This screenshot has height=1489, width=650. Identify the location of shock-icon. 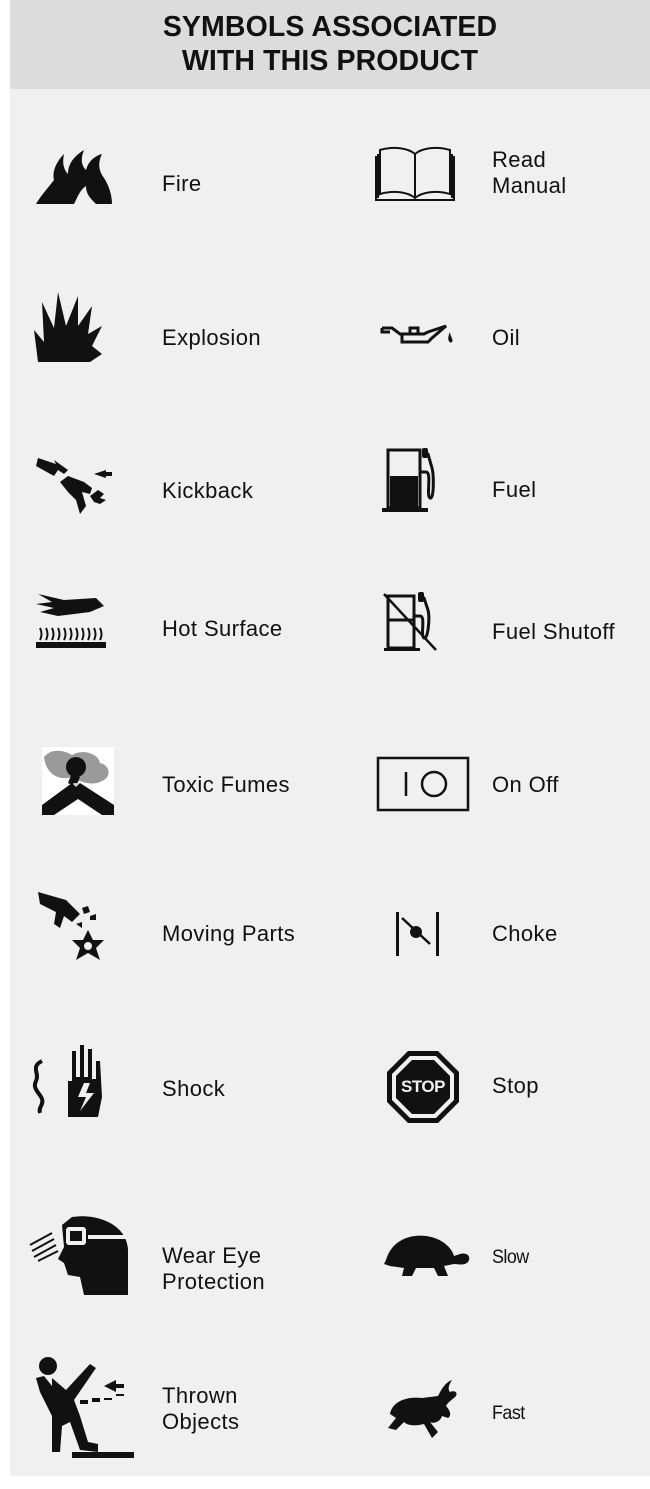
(69, 1081).